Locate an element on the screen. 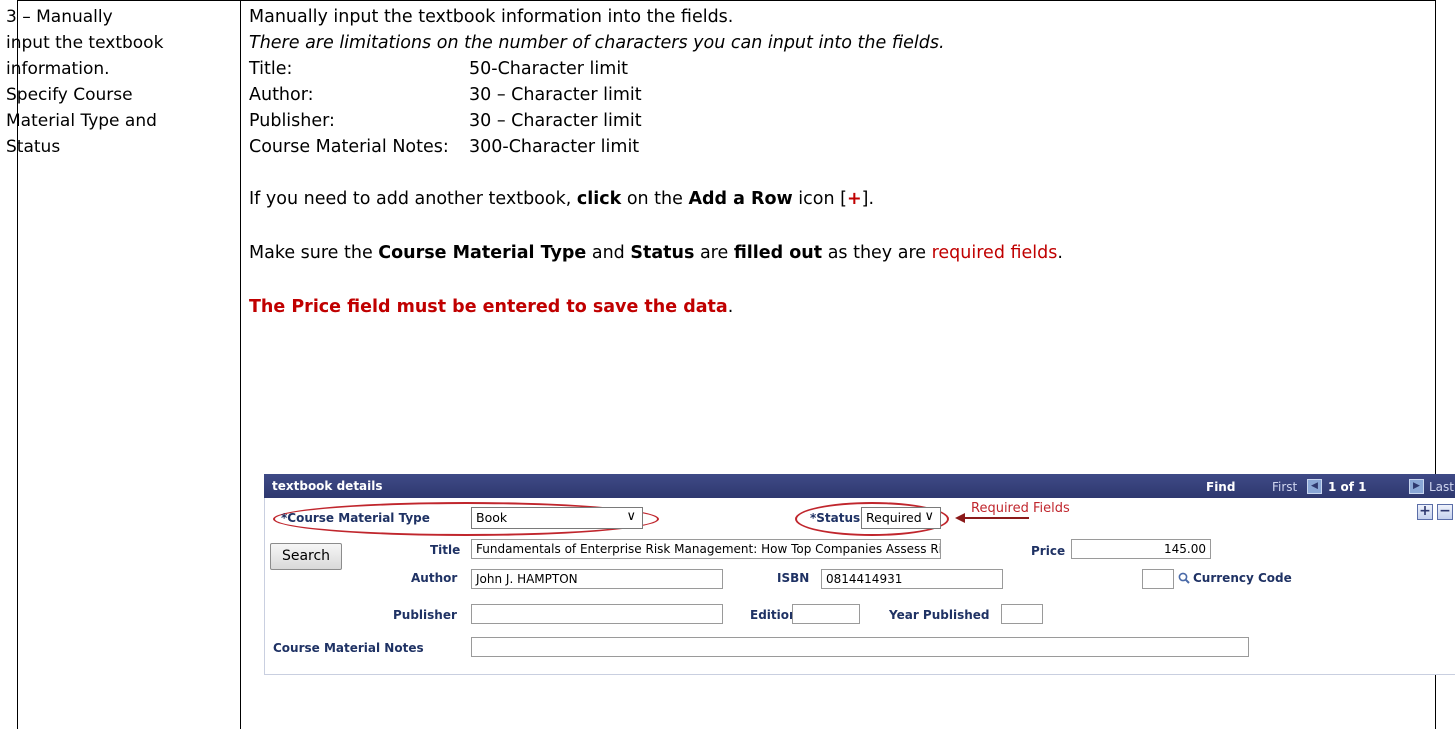  first-link: First is located at coordinates (1284, 487).